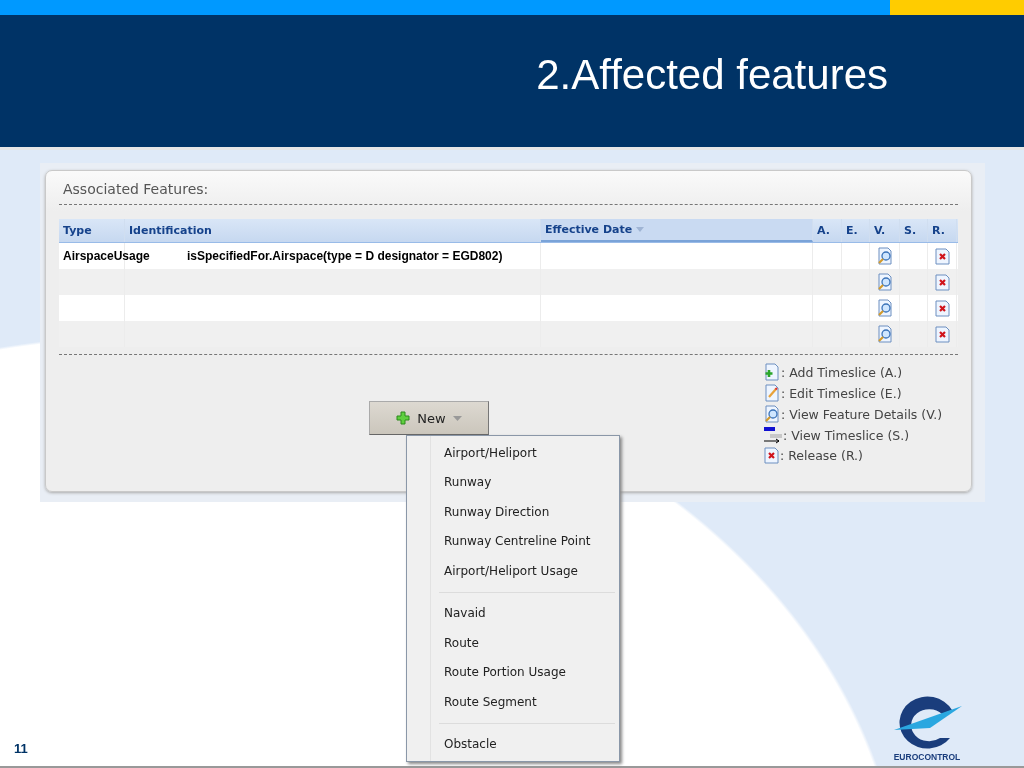 The width and height of the screenshot is (1024, 768). What do you see at coordinates (513, 453) in the screenshot?
I see `menu-item: Airport/Heliport` at bounding box center [513, 453].